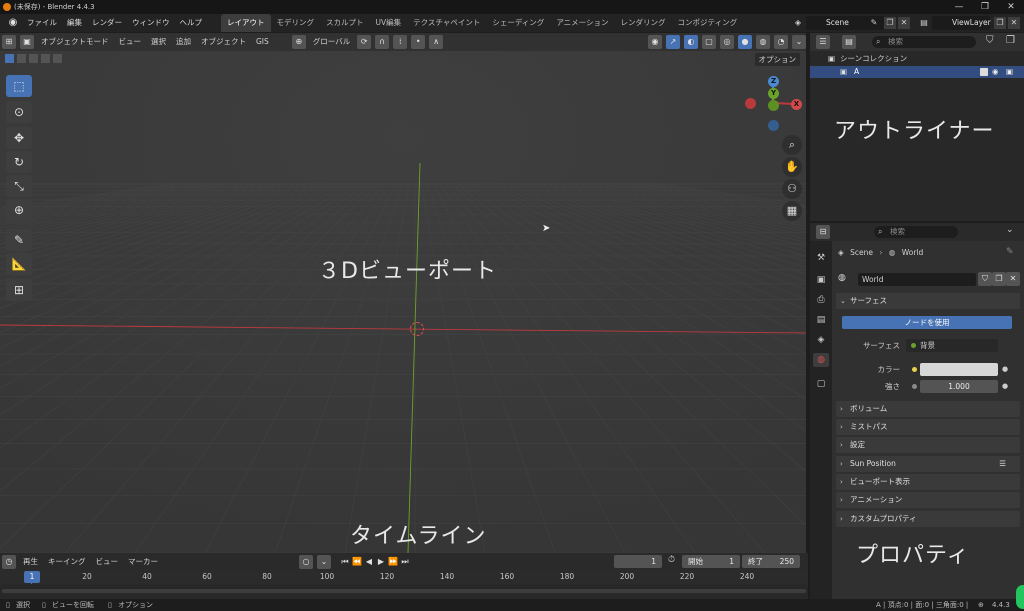 This screenshot has width=1024, height=611. Describe the element at coordinates (763, 42) in the screenshot. I see `material-shading-icon: ◍` at that location.